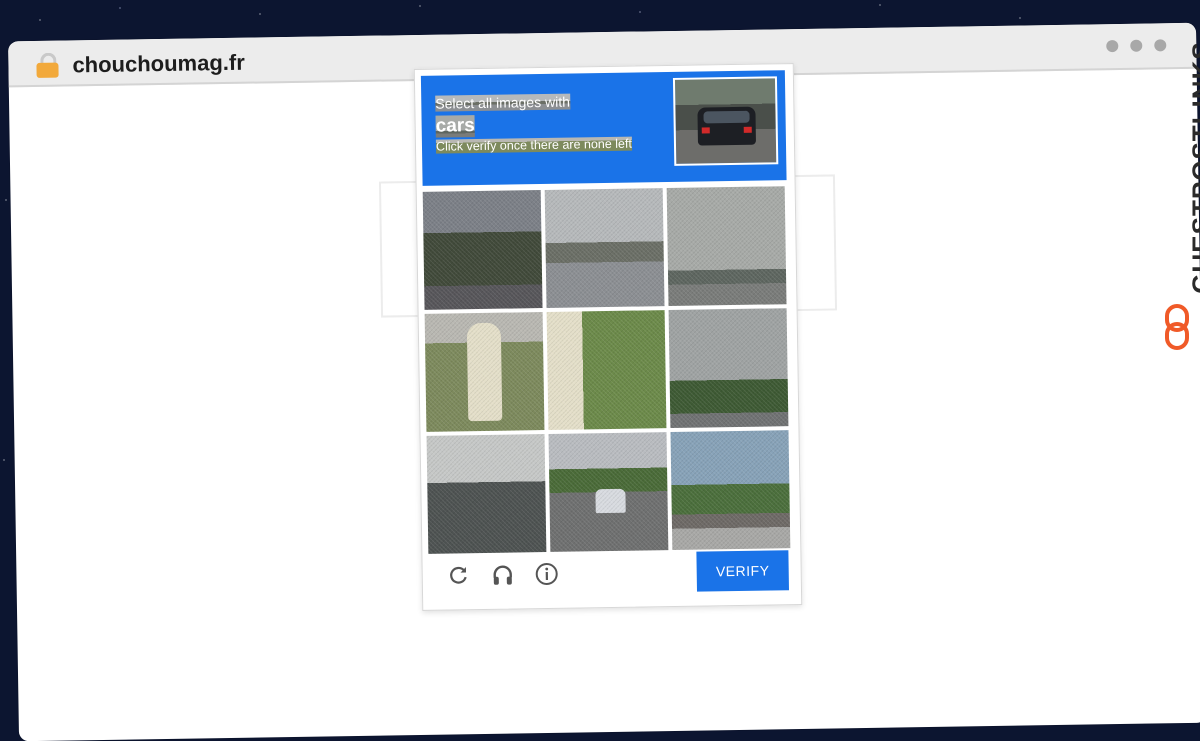  I want to click on window-controls, so click(1136, 45).